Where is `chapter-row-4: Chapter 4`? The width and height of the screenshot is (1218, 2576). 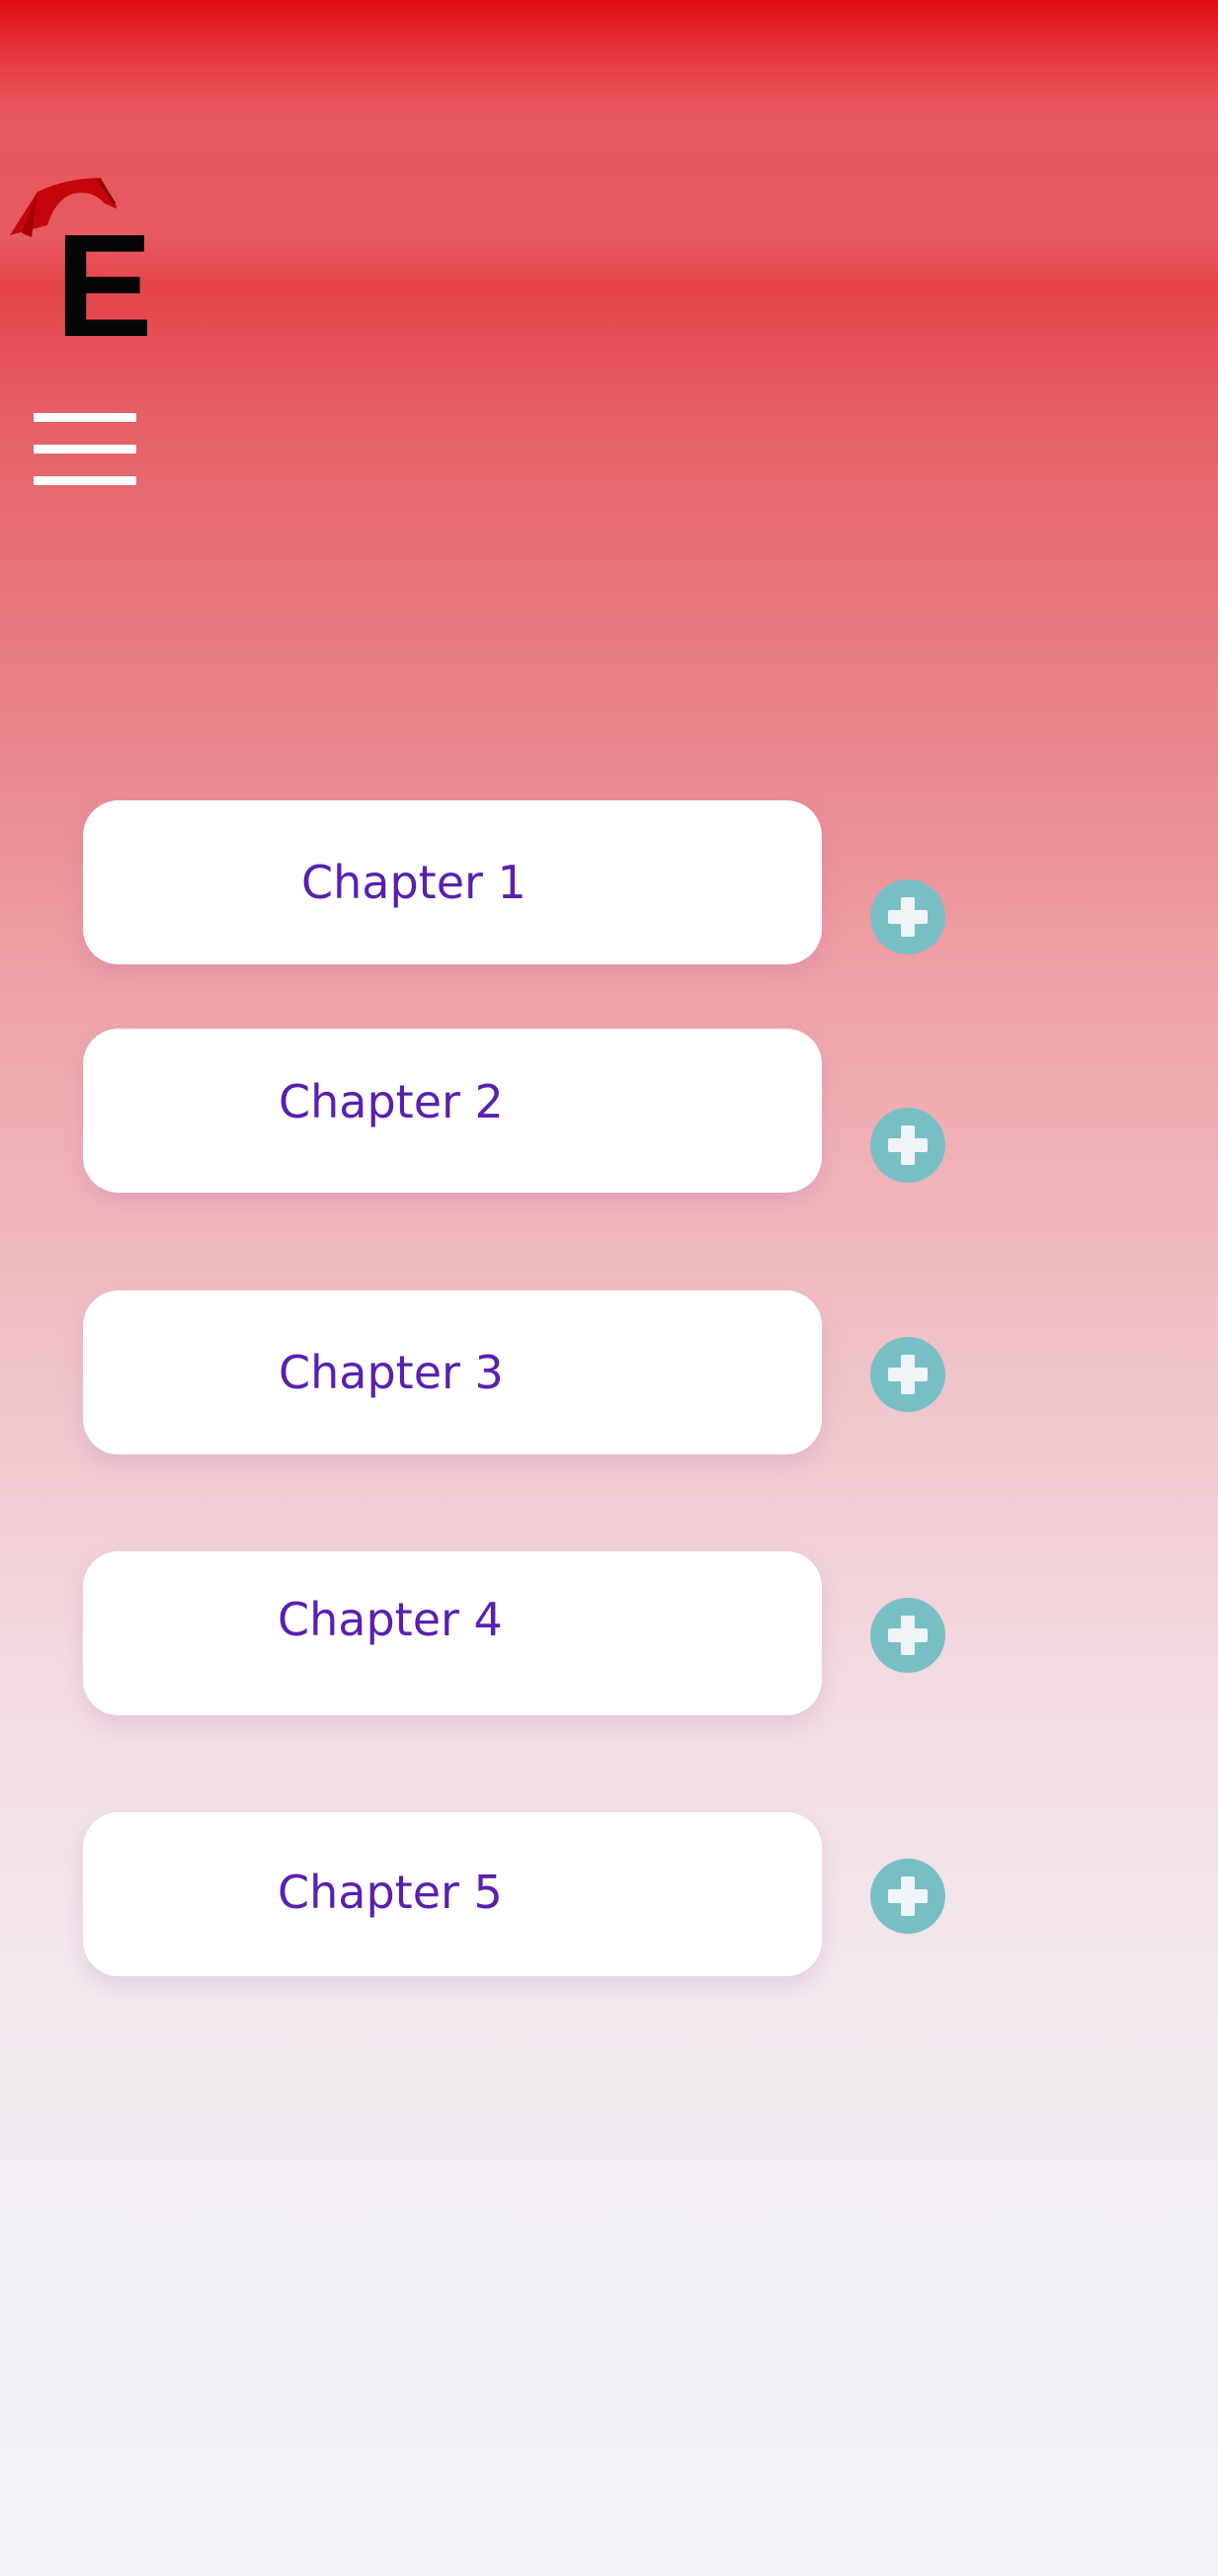
chapter-row-4: Chapter 4 is located at coordinates (577, 1633).